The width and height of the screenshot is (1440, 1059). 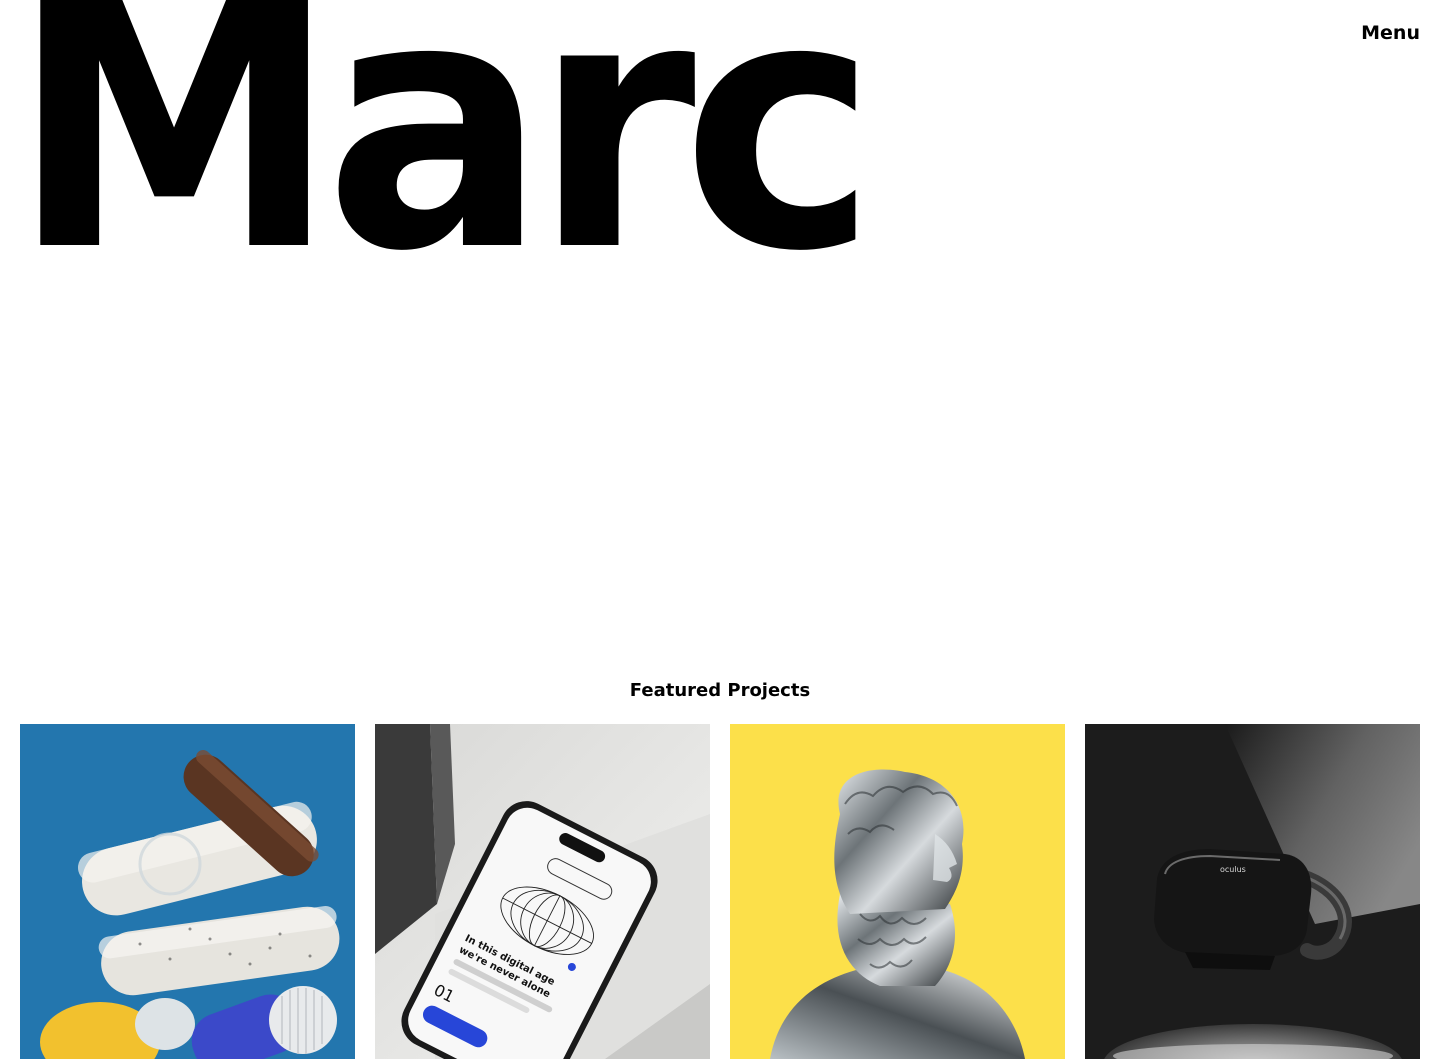 I want to click on project-card-statue, so click(x=897, y=891).